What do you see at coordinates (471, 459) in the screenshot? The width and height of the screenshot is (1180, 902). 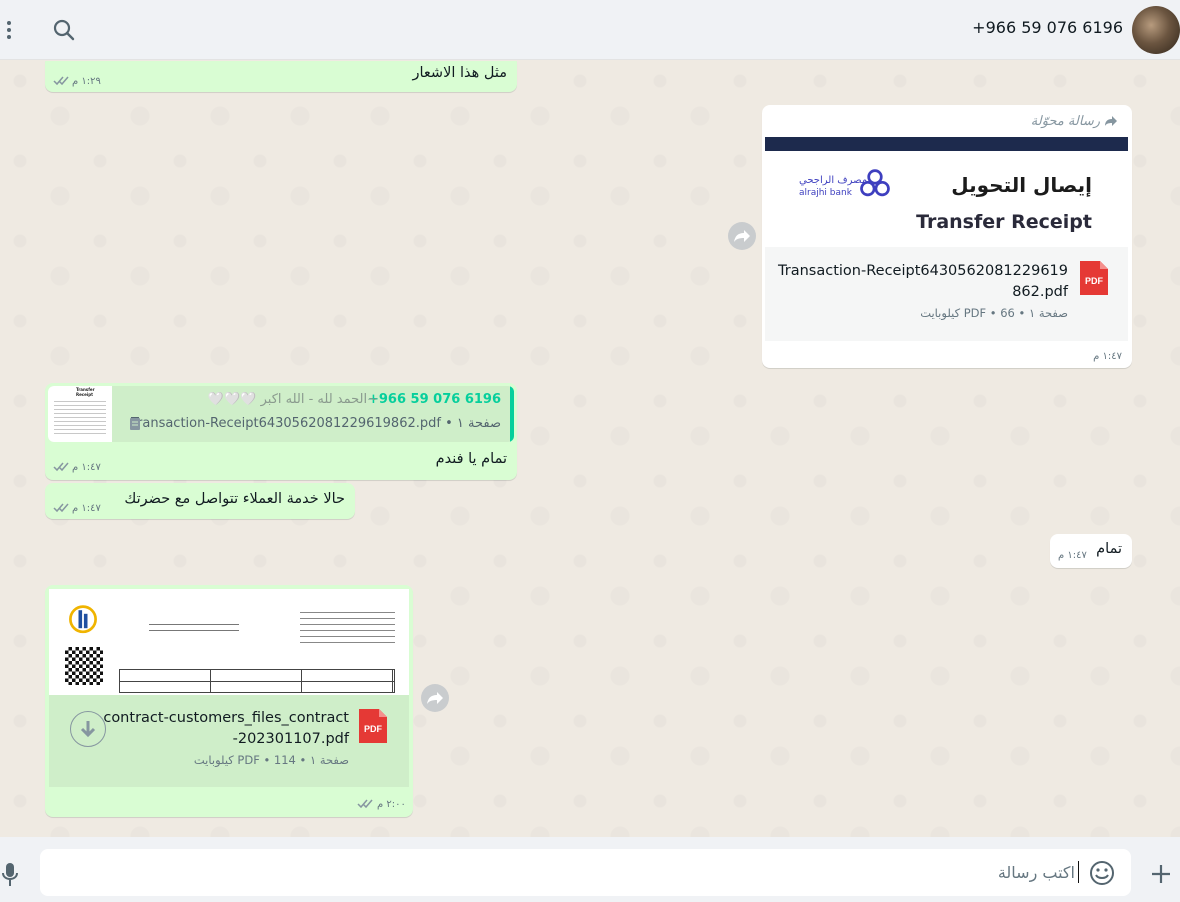 I see `message-text: تمام يا فندم` at bounding box center [471, 459].